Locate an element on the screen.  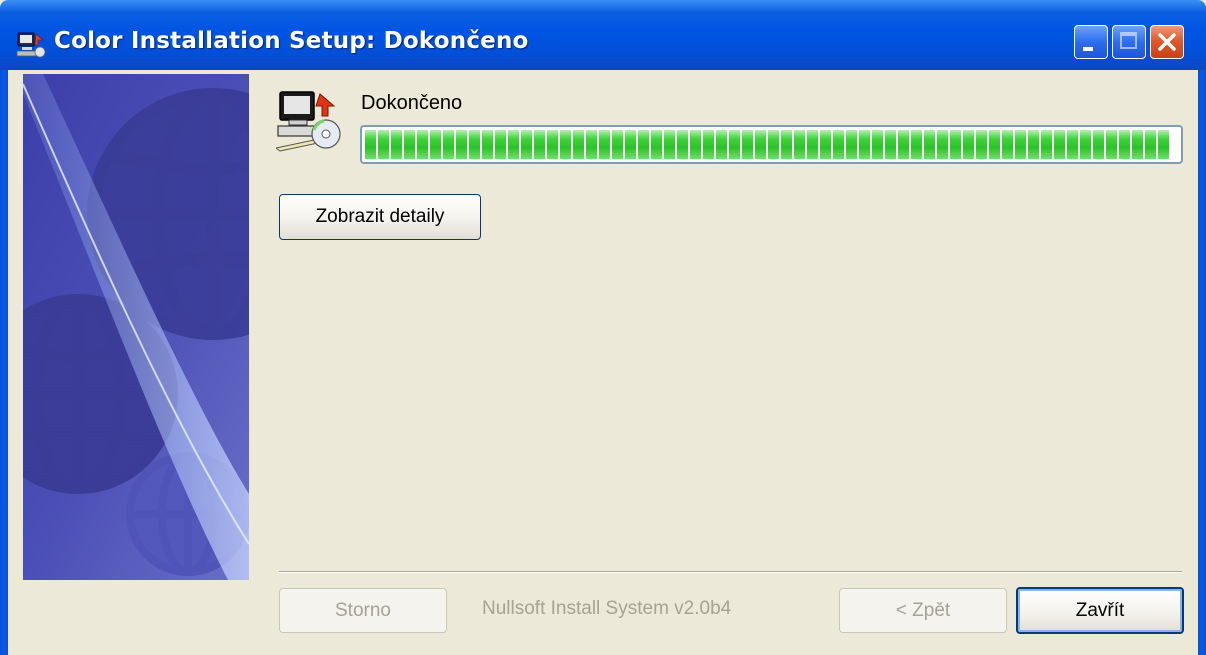
status-label: Dokončeno is located at coordinates (412, 103).